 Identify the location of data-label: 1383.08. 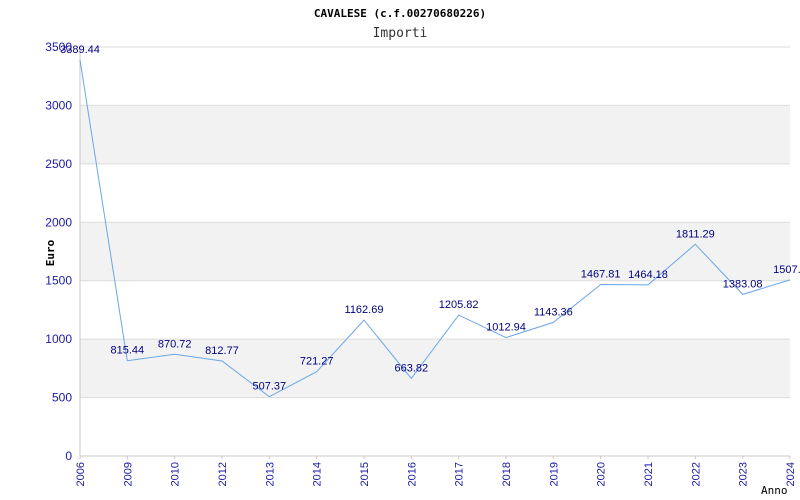
(743, 284).